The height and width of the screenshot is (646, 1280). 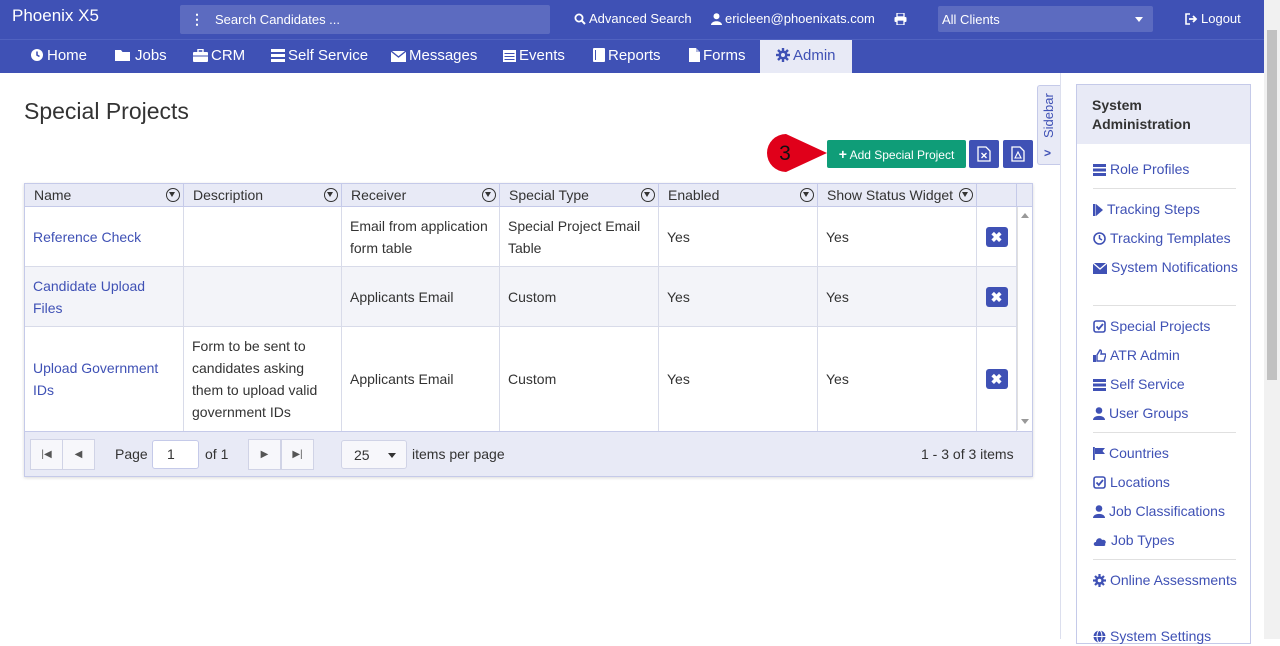 I want to click on user-account-link: ericleen@phoenixats.com, so click(x=793, y=18).